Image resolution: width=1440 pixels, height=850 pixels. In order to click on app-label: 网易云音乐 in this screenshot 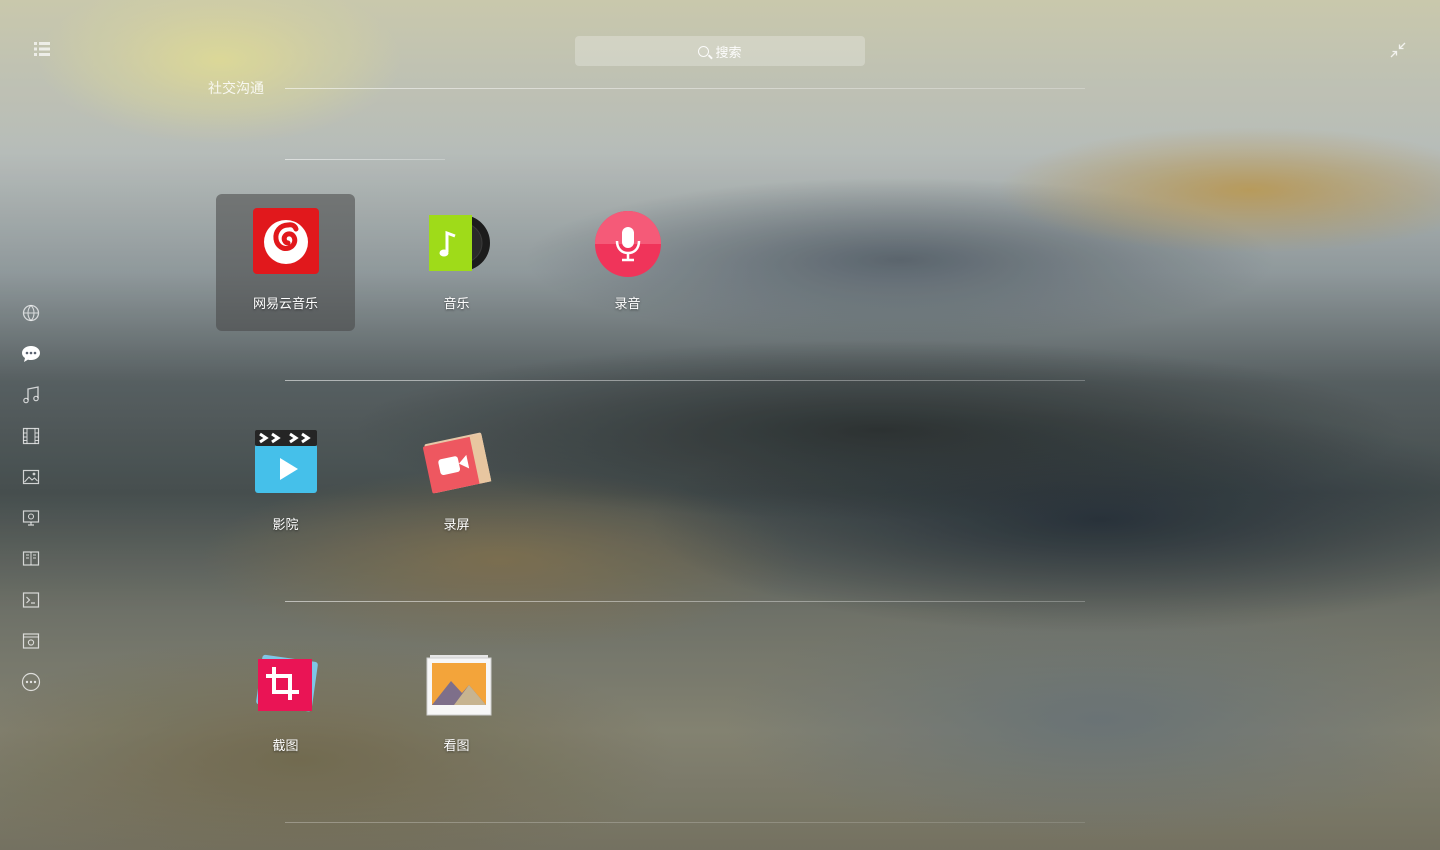, I will do `click(285, 304)`.